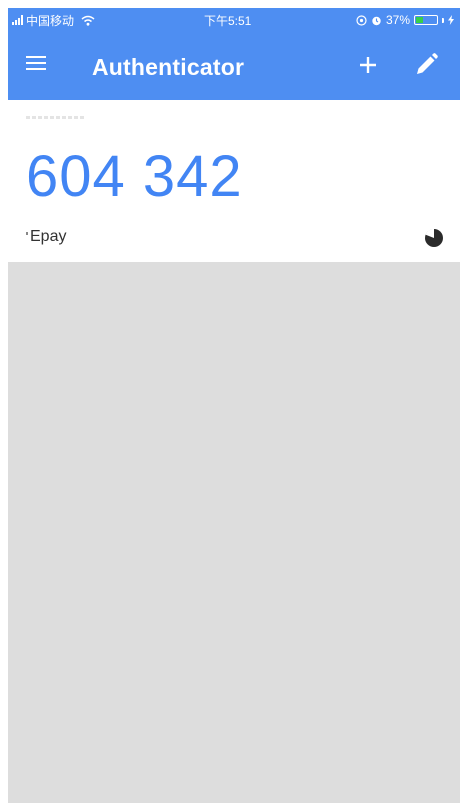 Image resolution: width=460 pixels, height=803 pixels. Describe the element at coordinates (419, 20) in the screenshot. I see `battery-fill` at that location.